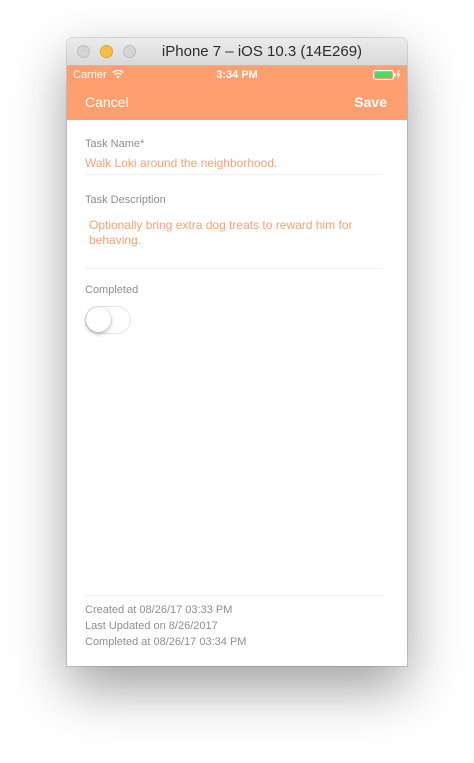  Describe the element at coordinates (234, 174) in the screenshot. I see `task-name-underline` at that location.